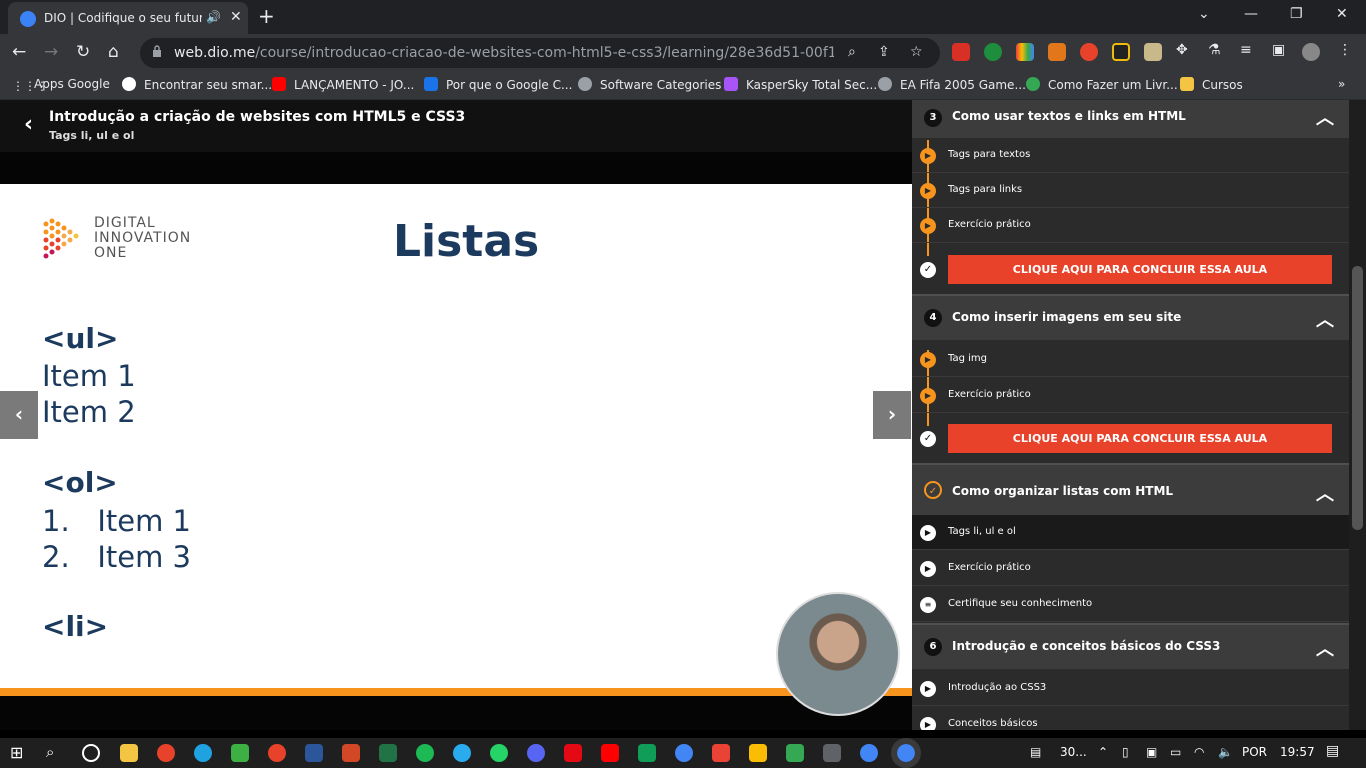  What do you see at coordinates (536, 753) in the screenshot?
I see `discord-icon` at bounding box center [536, 753].